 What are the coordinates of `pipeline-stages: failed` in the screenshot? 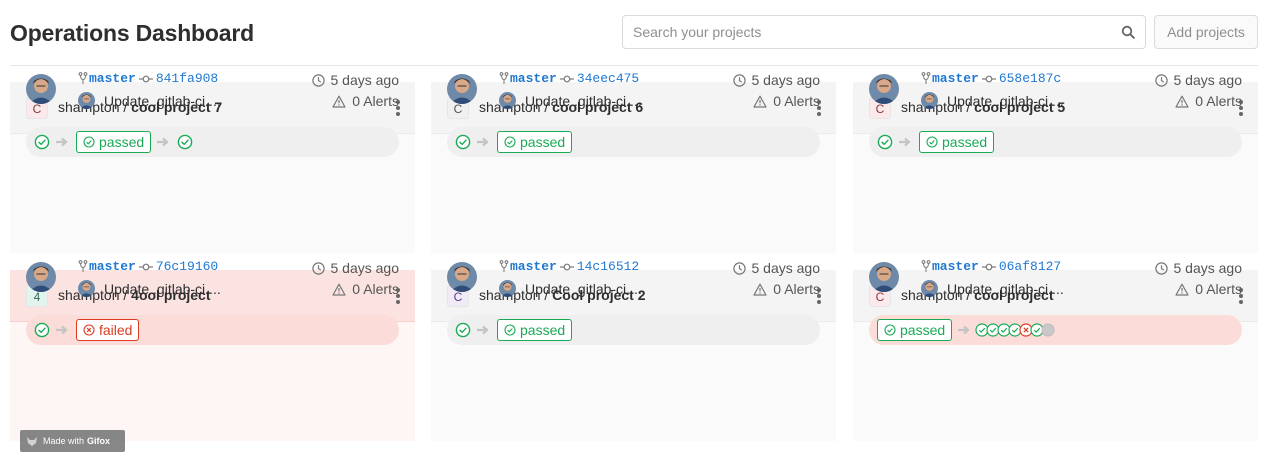 It's located at (87, 330).